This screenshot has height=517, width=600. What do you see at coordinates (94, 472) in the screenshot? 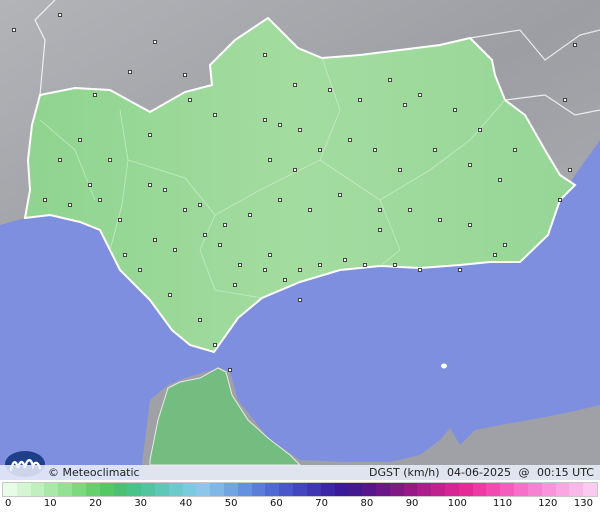
I see `brand-name: © Meteoclimatic` at bounding box center [94, 472].